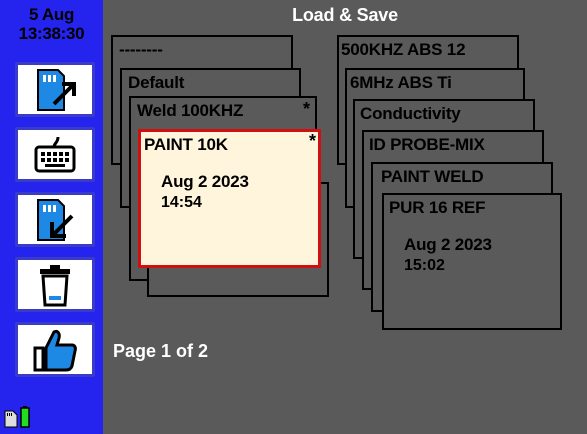  Describe the element at coordinates (141, 49) in the screenshot. I see `setup-name: --------` at that location.